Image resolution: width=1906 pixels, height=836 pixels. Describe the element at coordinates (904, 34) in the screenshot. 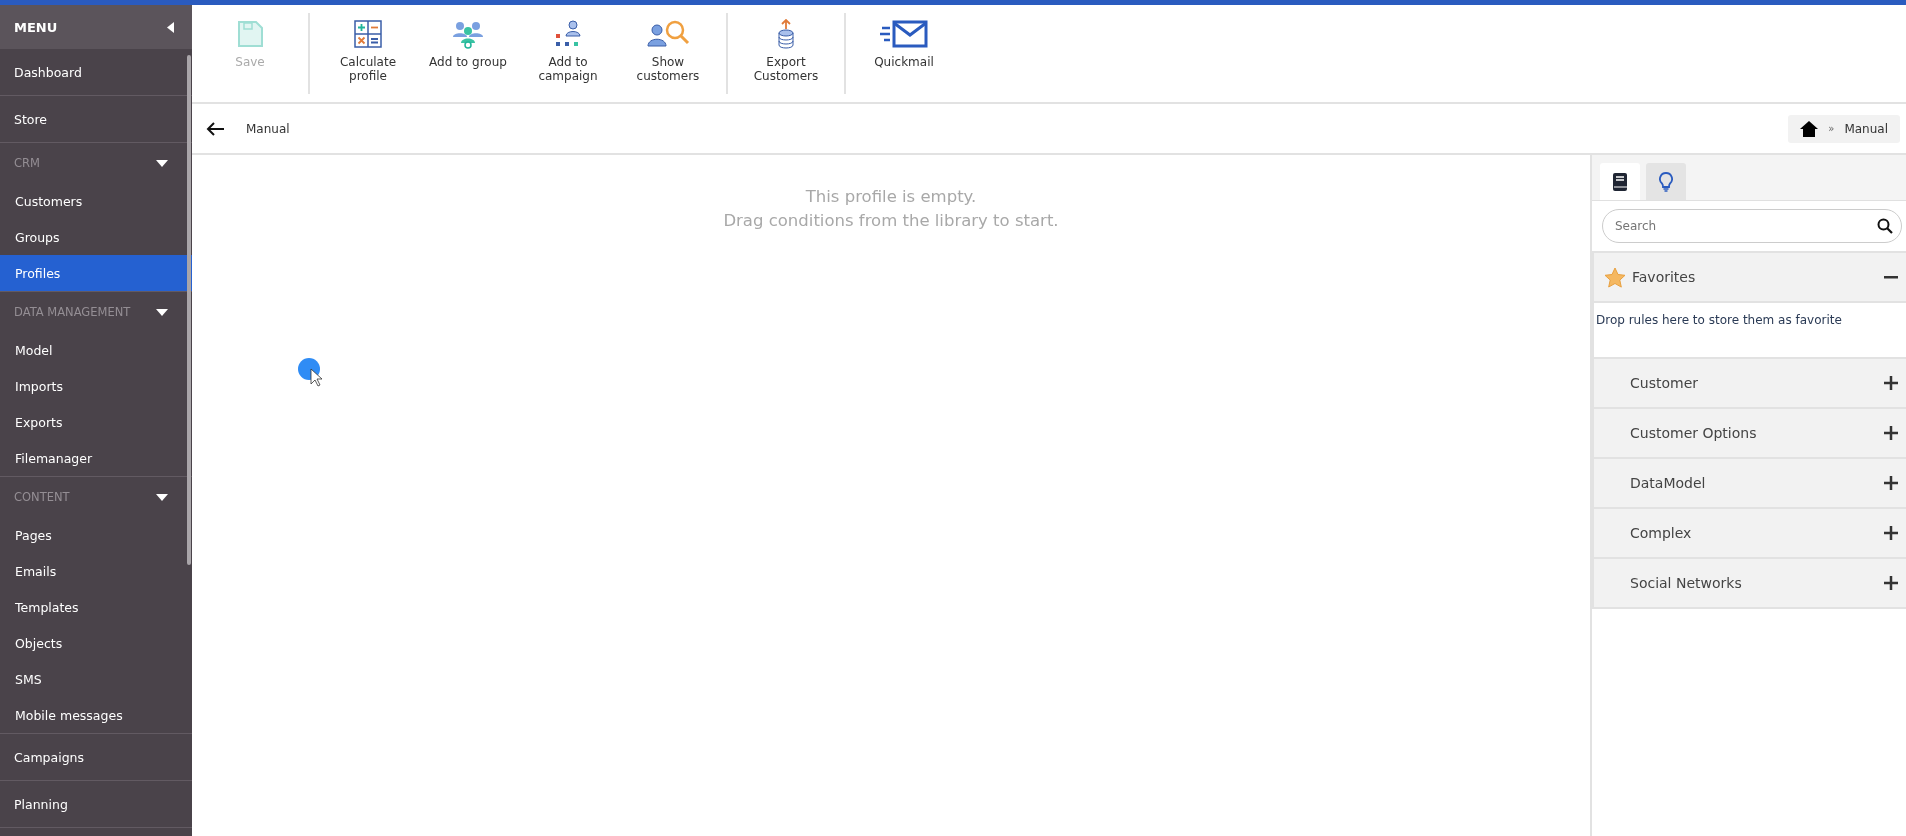

I see `envelope-icon` at that location.